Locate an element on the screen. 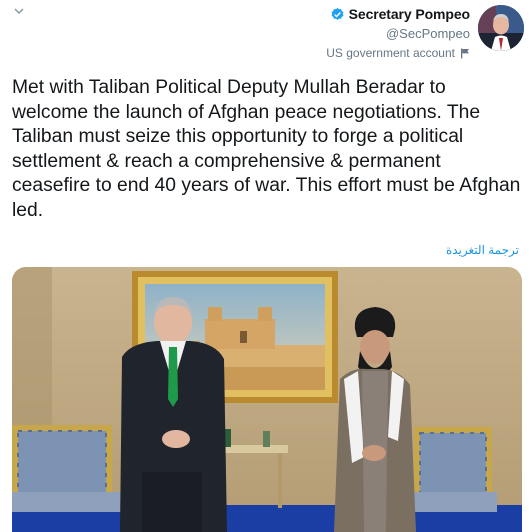 Image resolution: width=529 pixels, height=532 pixels. author-name-row: Secretary Pompeo is located at coordinates (400, 14).